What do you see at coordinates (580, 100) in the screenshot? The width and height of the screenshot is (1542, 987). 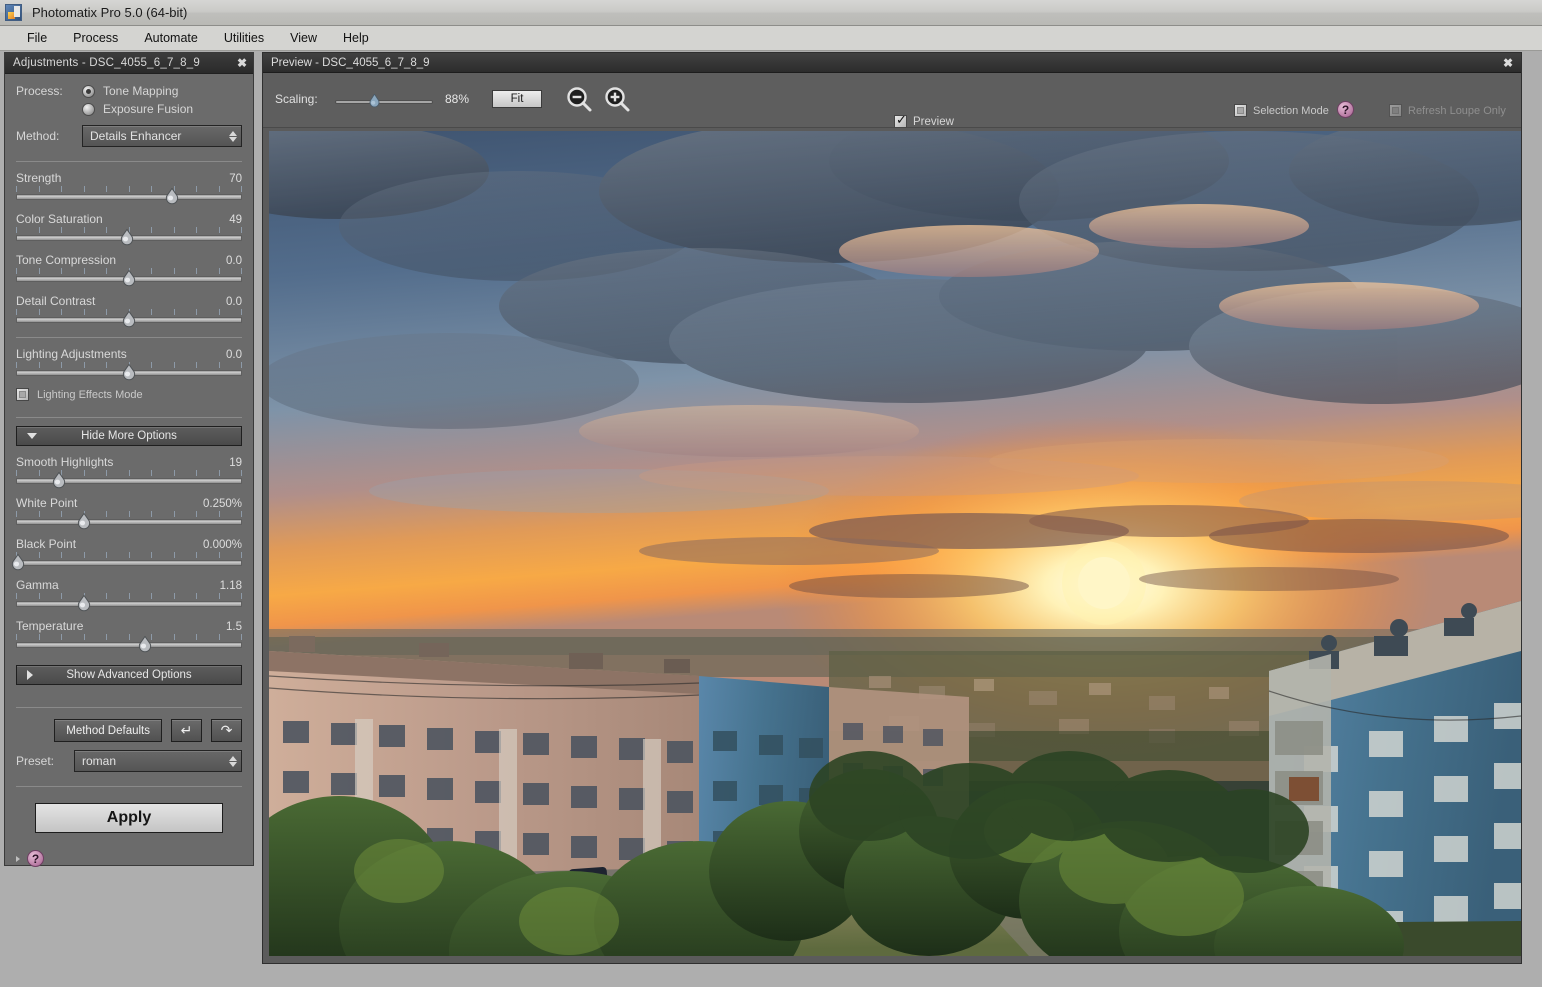 I see `magnifier-minus-icon` at bounding box center [580, 100].